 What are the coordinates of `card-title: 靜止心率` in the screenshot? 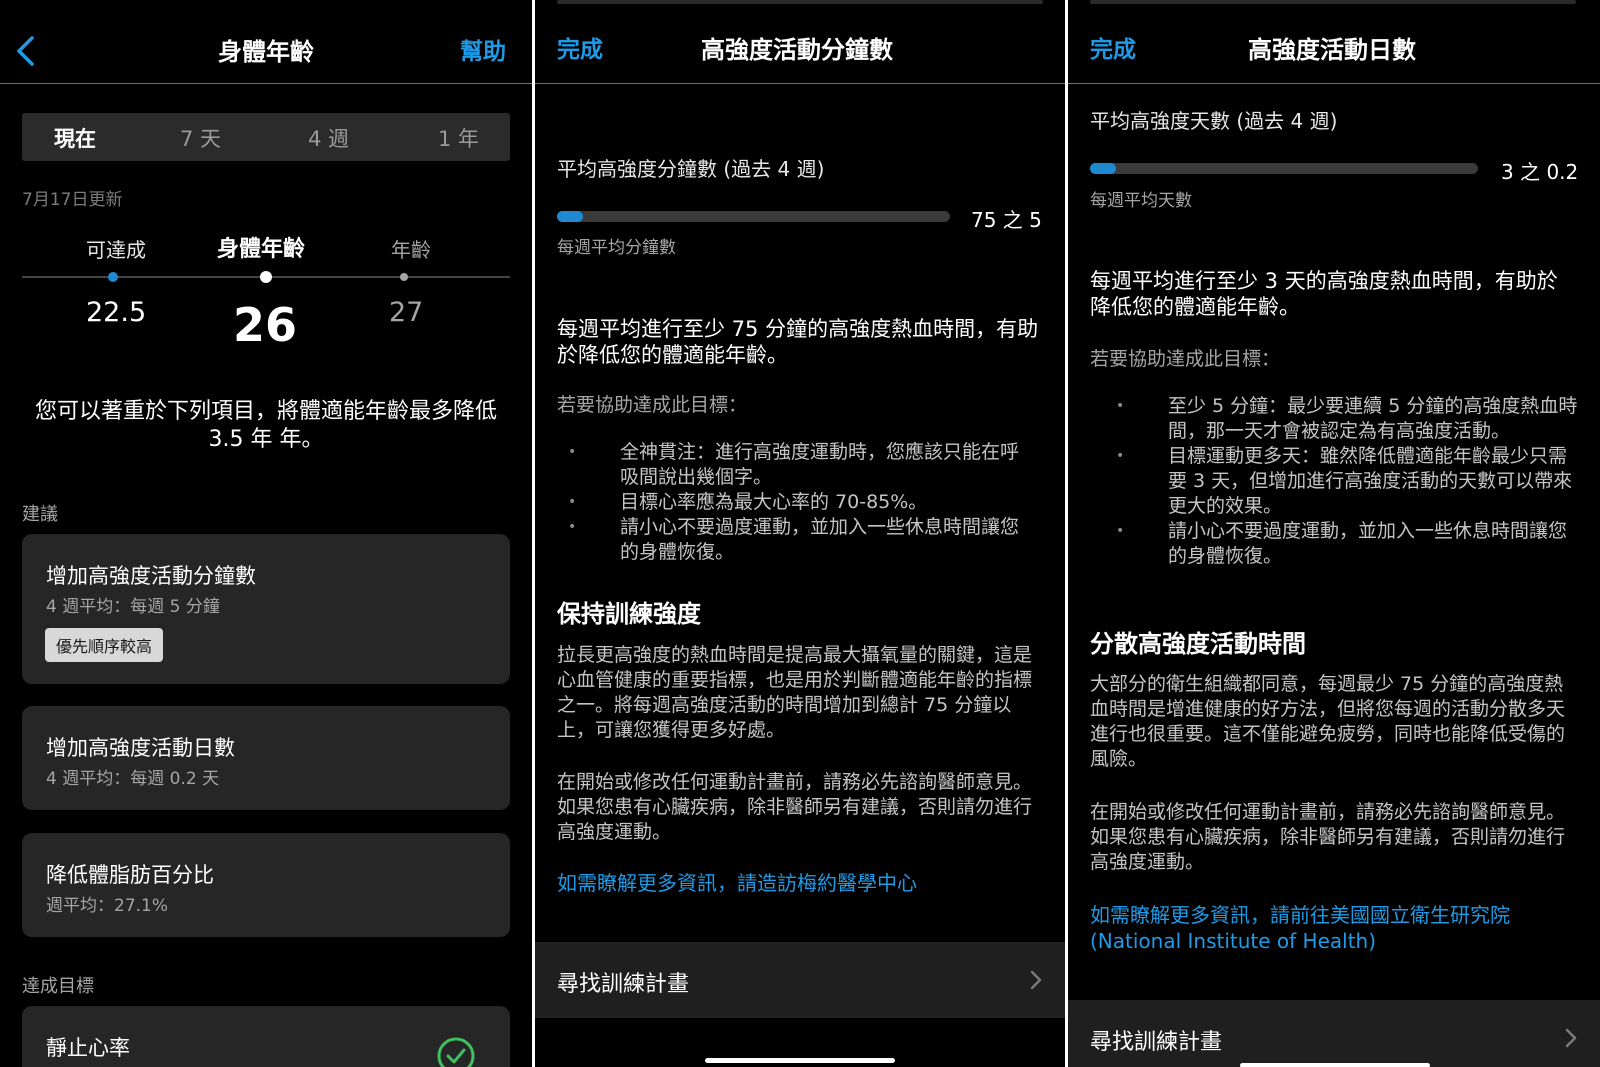 It's located at (88, 1048).